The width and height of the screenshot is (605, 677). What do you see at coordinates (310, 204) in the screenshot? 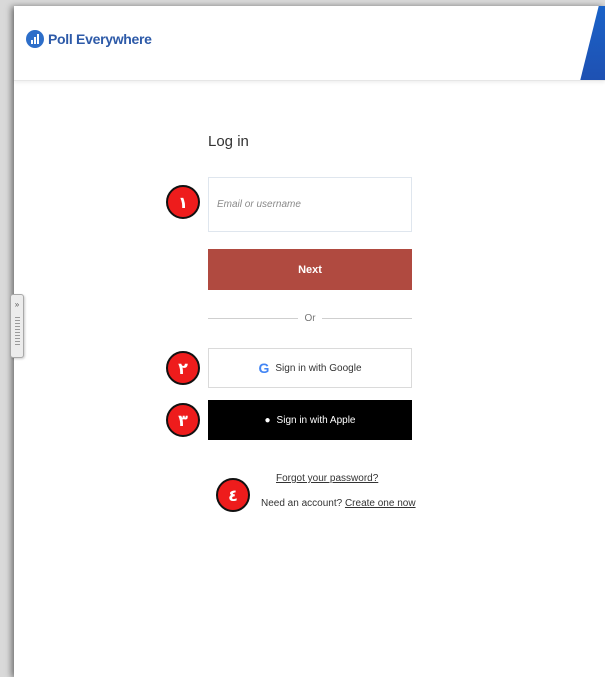
I see `email-username-input` at bounding box center [310, 204].